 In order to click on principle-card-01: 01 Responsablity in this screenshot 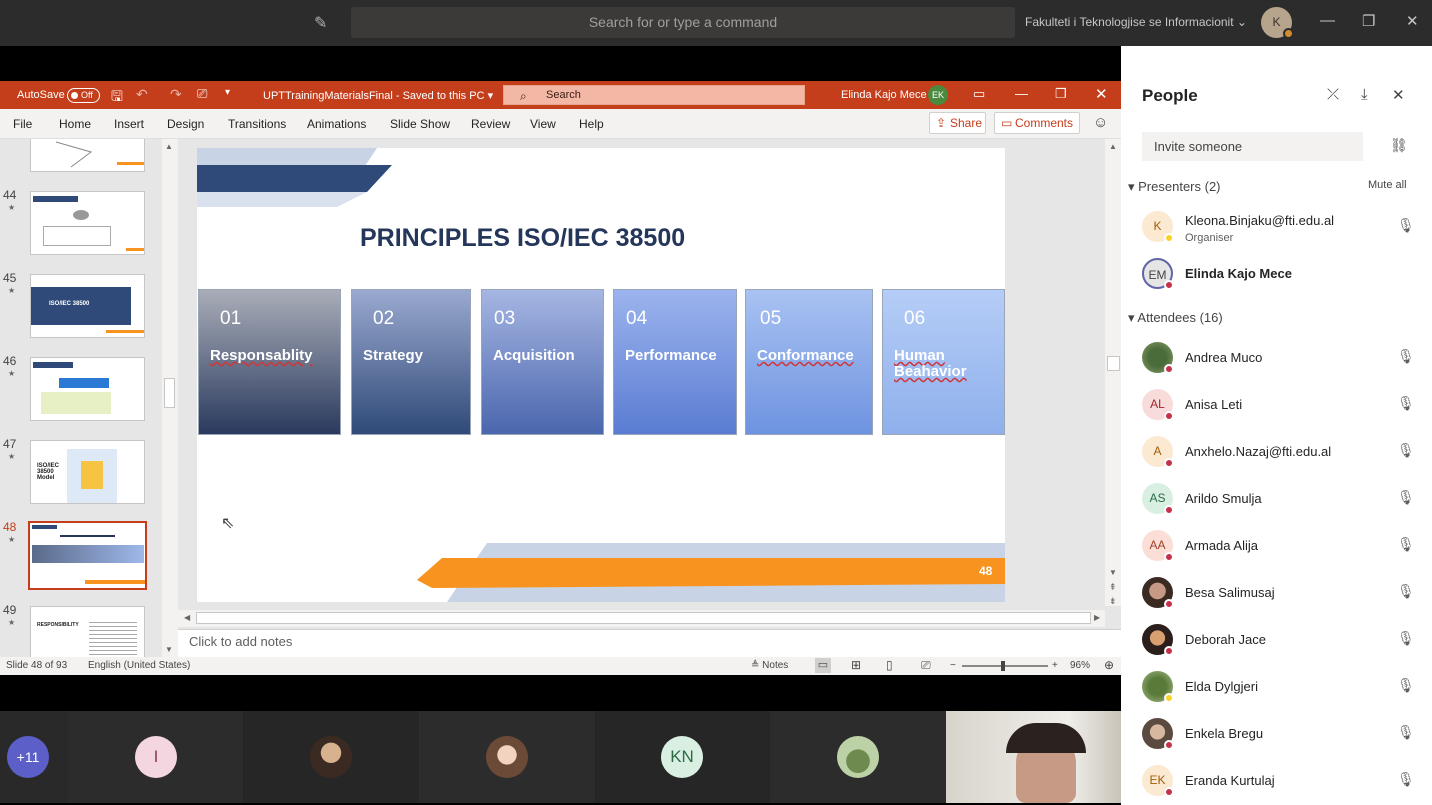, I will do `click(269, 362)`.